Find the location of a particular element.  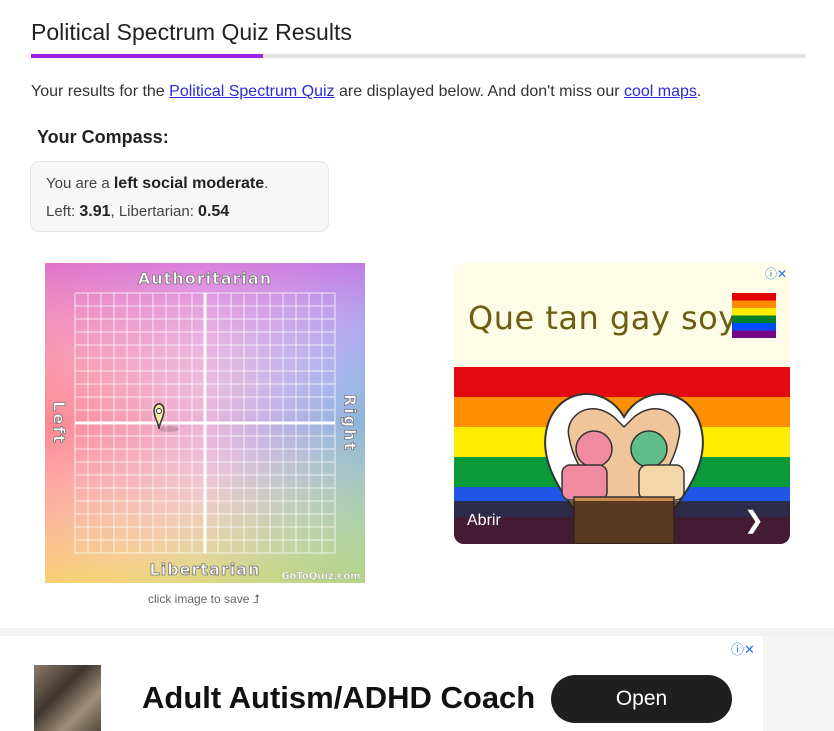

page-title: Political Spectrum Quiz Results is located at coordinates (191, 32).